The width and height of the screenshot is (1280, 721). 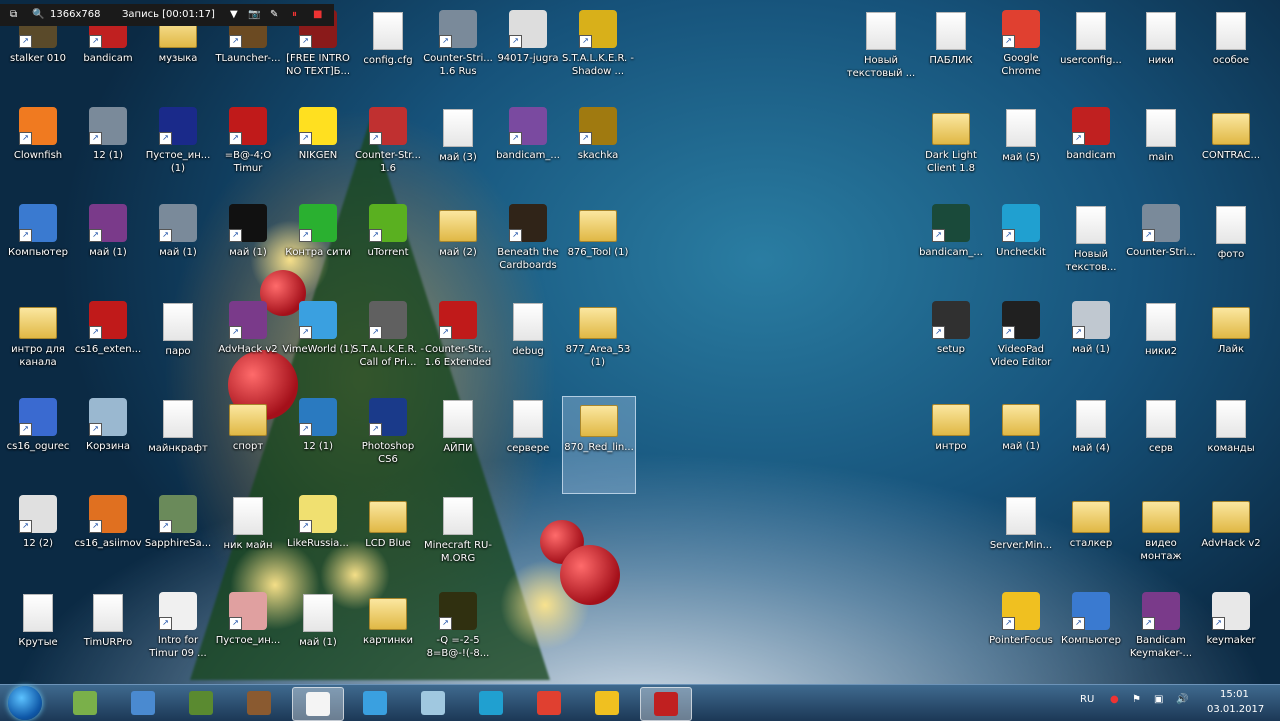 I want to click on desktop-icon: май (2), so click(x=458, y=250).